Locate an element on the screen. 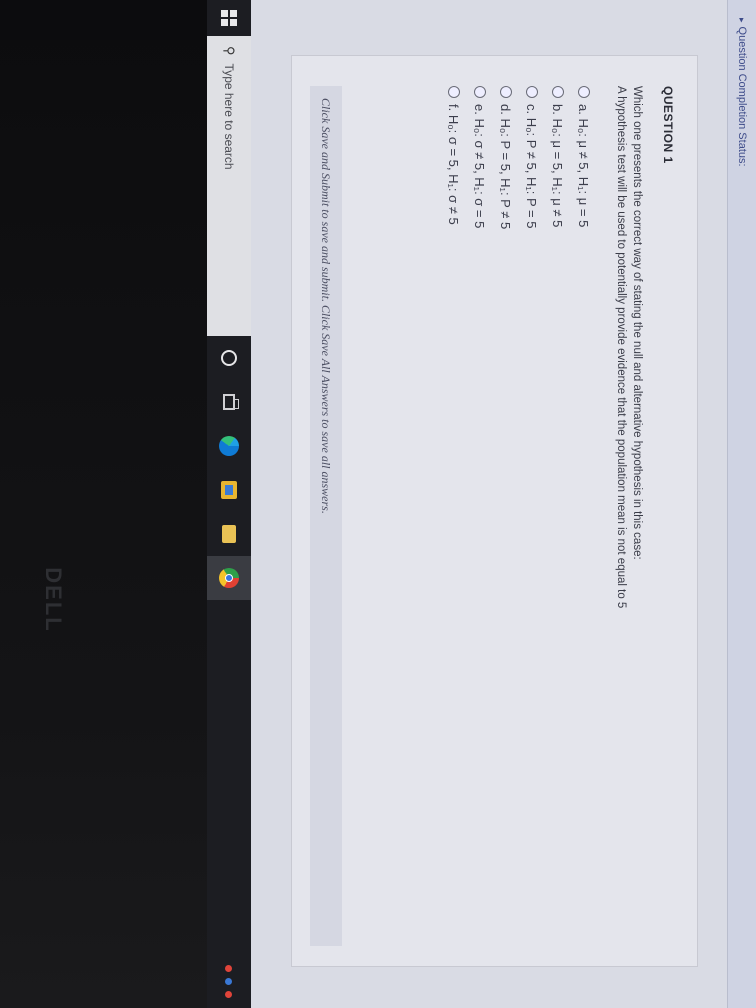 This screenshot has height=1008, width=756. option-label: e. H₀: σ ≠ 5, H₁: σ = 5 is located at coordinates (480, 166).